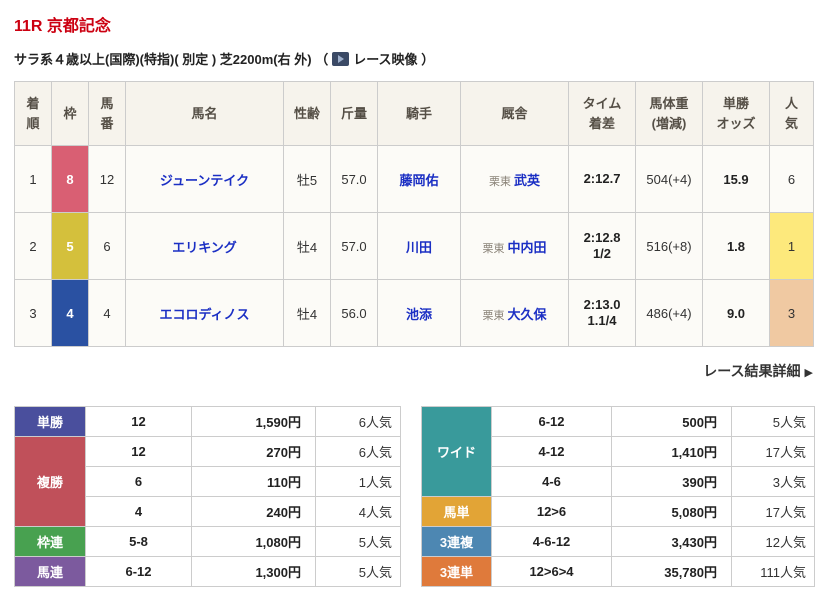 The width and height of the screenshot is (827, 591). Describe the element at coordinates (736, 179) in the screenshot. I see `win-odds: 15.9` at that location.